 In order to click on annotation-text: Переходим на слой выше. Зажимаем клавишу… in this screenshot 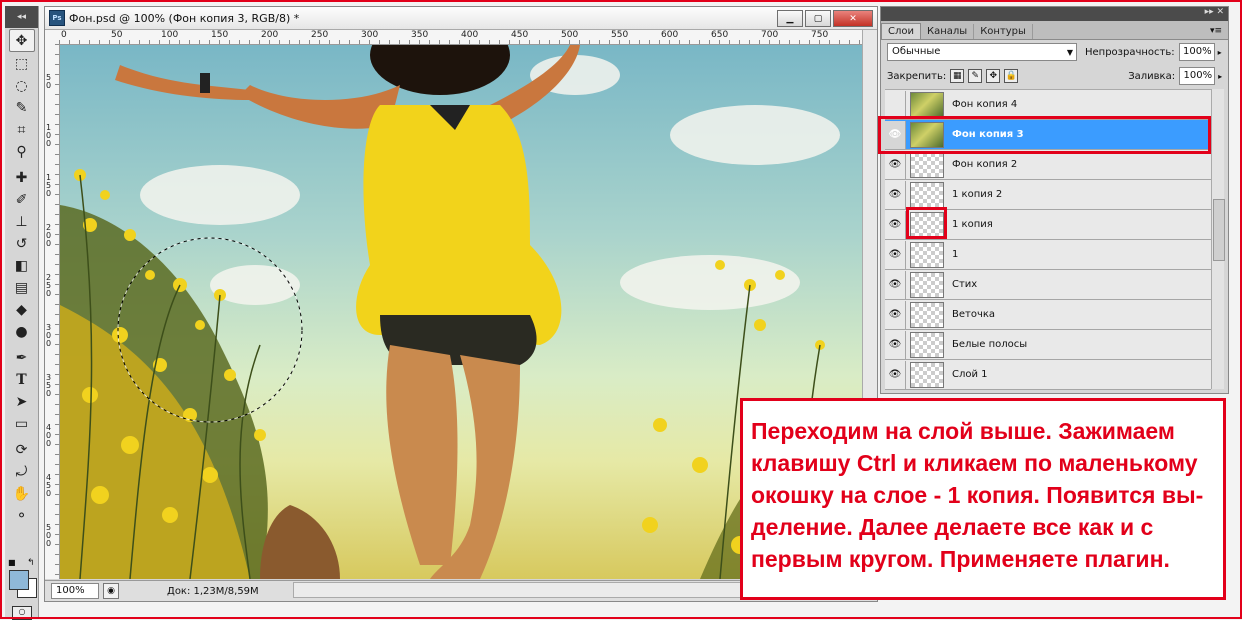, I will do `click(977, 495)`.